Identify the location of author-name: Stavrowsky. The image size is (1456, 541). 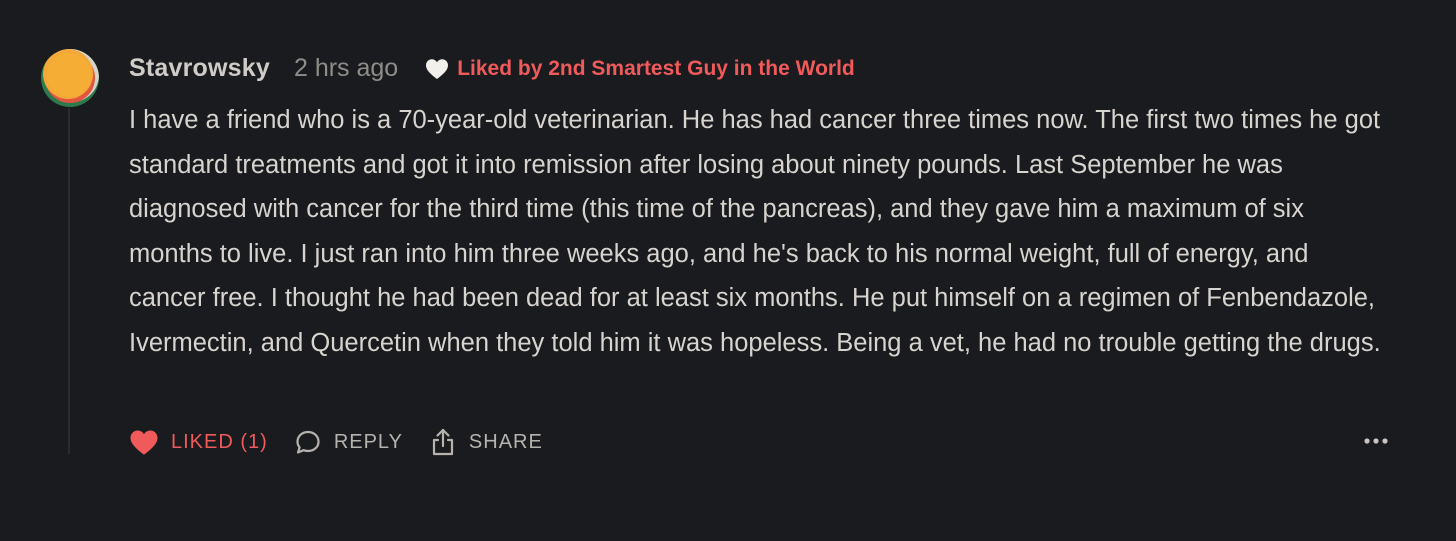
(199, 68).